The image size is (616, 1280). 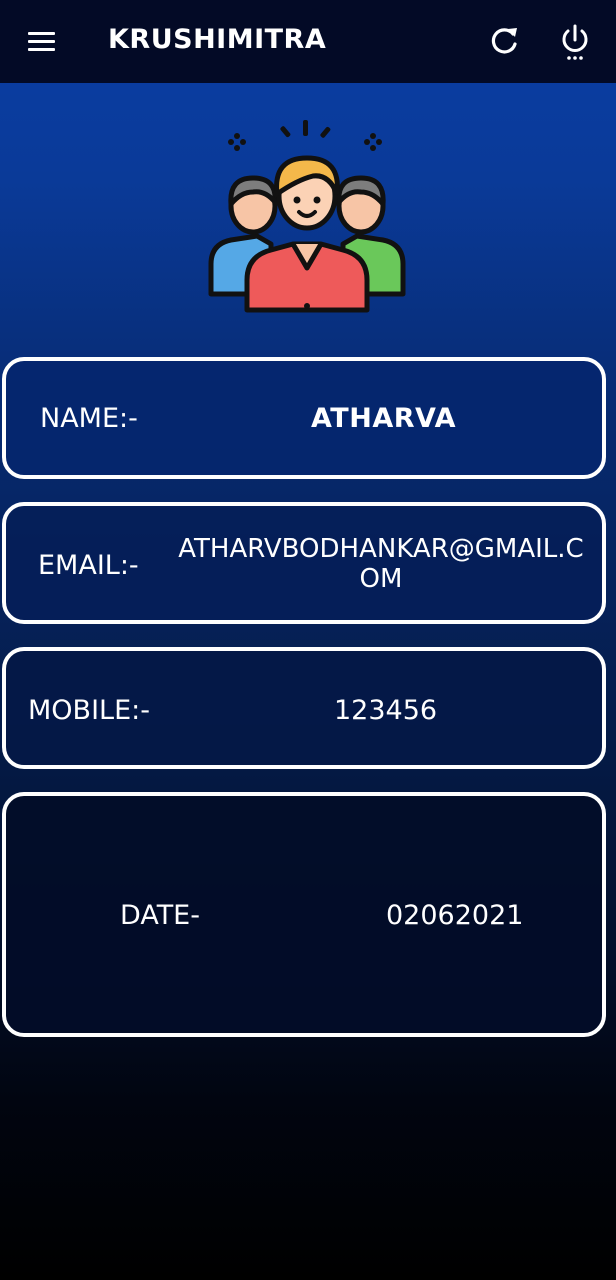 What do you see at coordinates (89, 418) in the screenshot?
I see `name-label: NAME:-` at bounding box center [89, 418].